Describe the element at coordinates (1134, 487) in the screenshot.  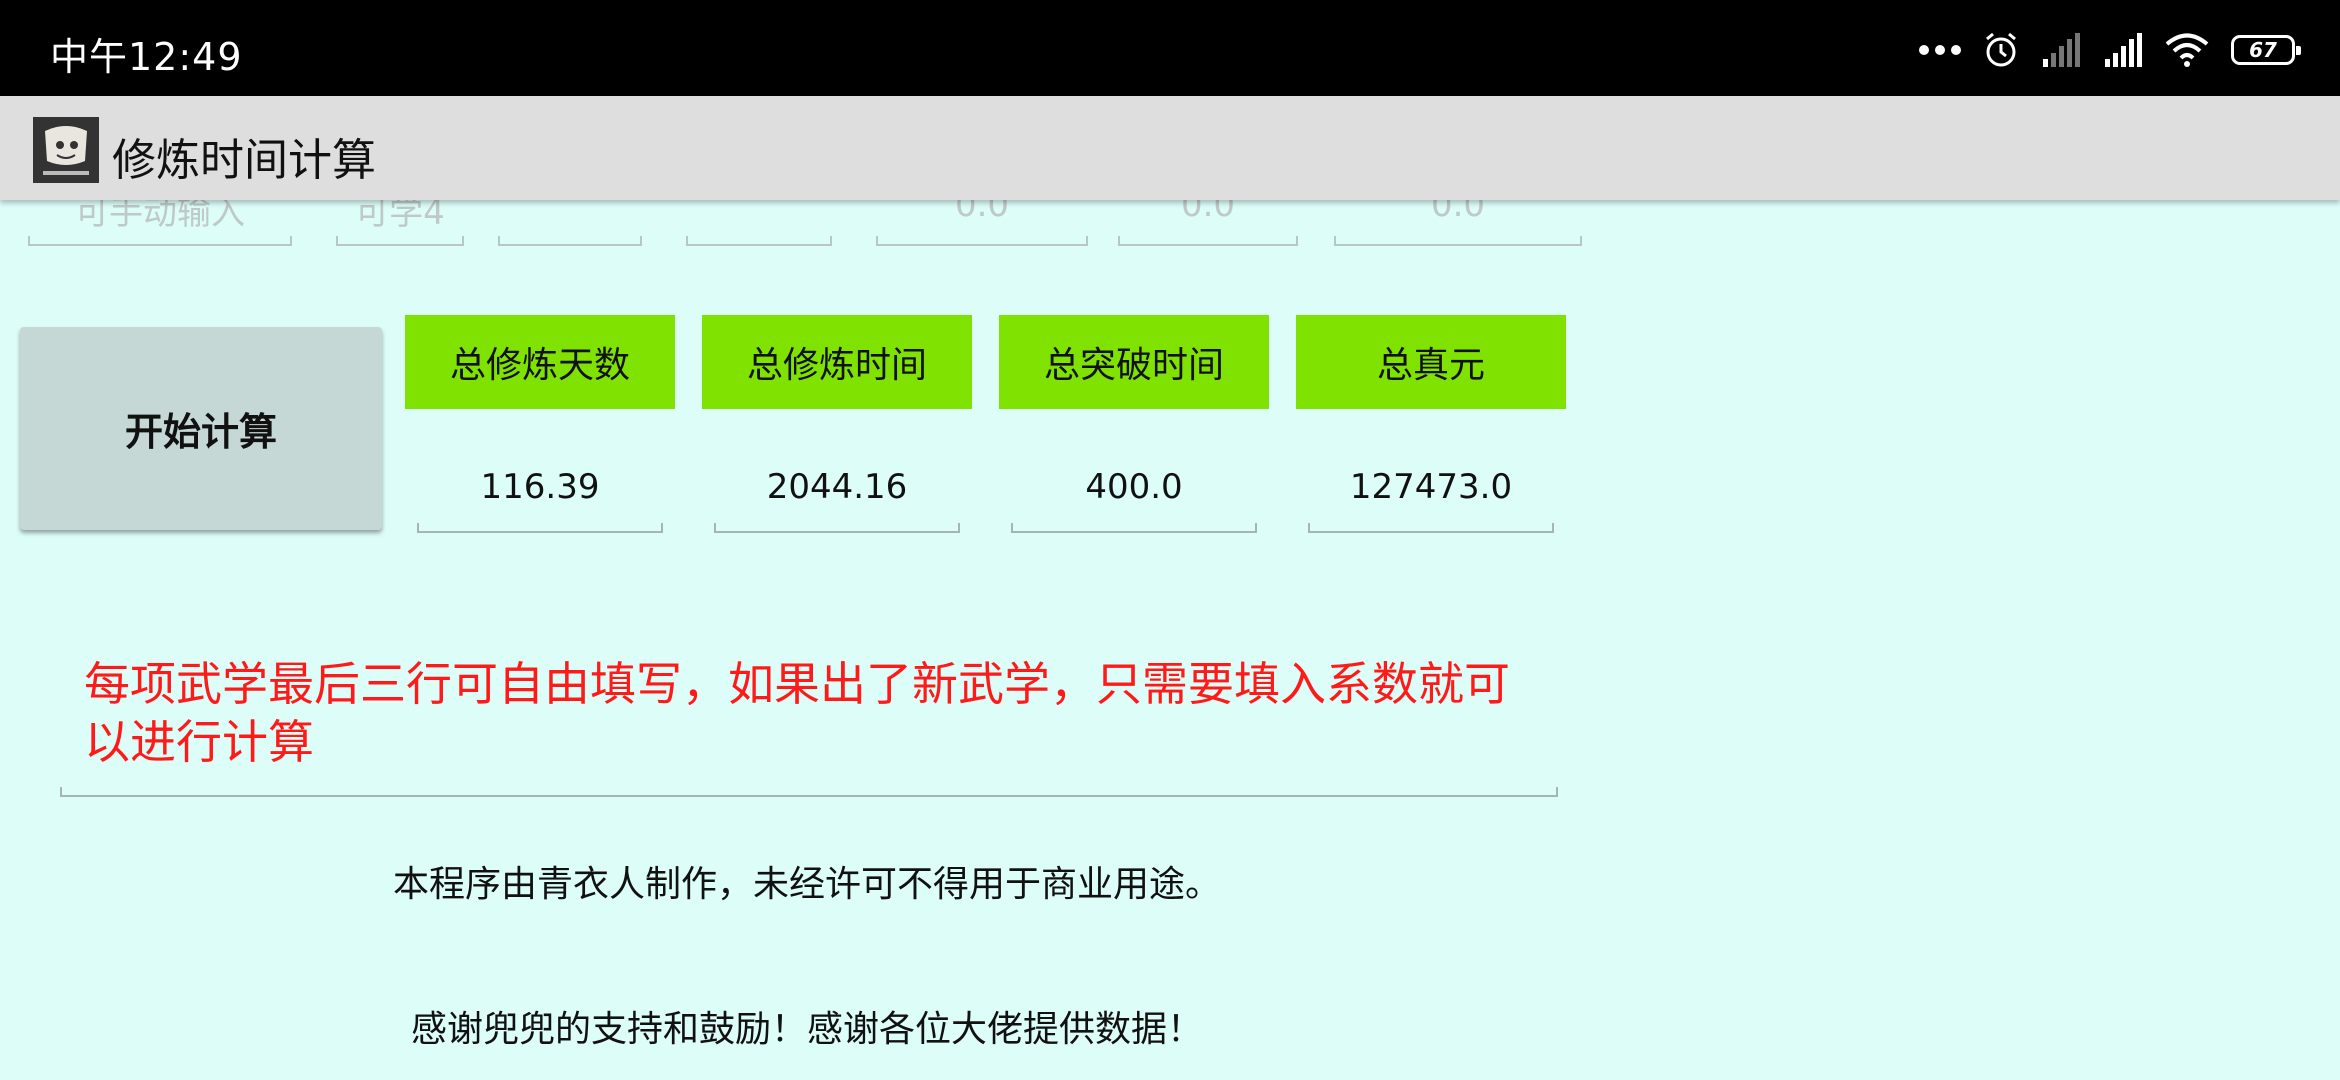
I see `result-value: 400.0` at that location.